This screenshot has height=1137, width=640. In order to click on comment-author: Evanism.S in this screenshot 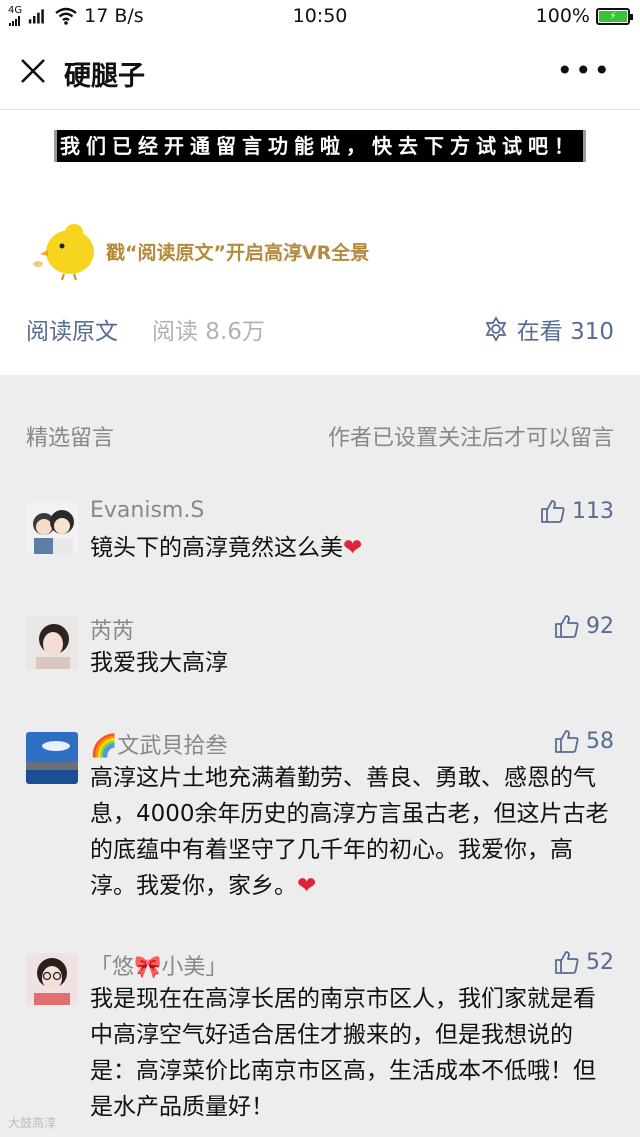, I will do `click(147, 510)`.